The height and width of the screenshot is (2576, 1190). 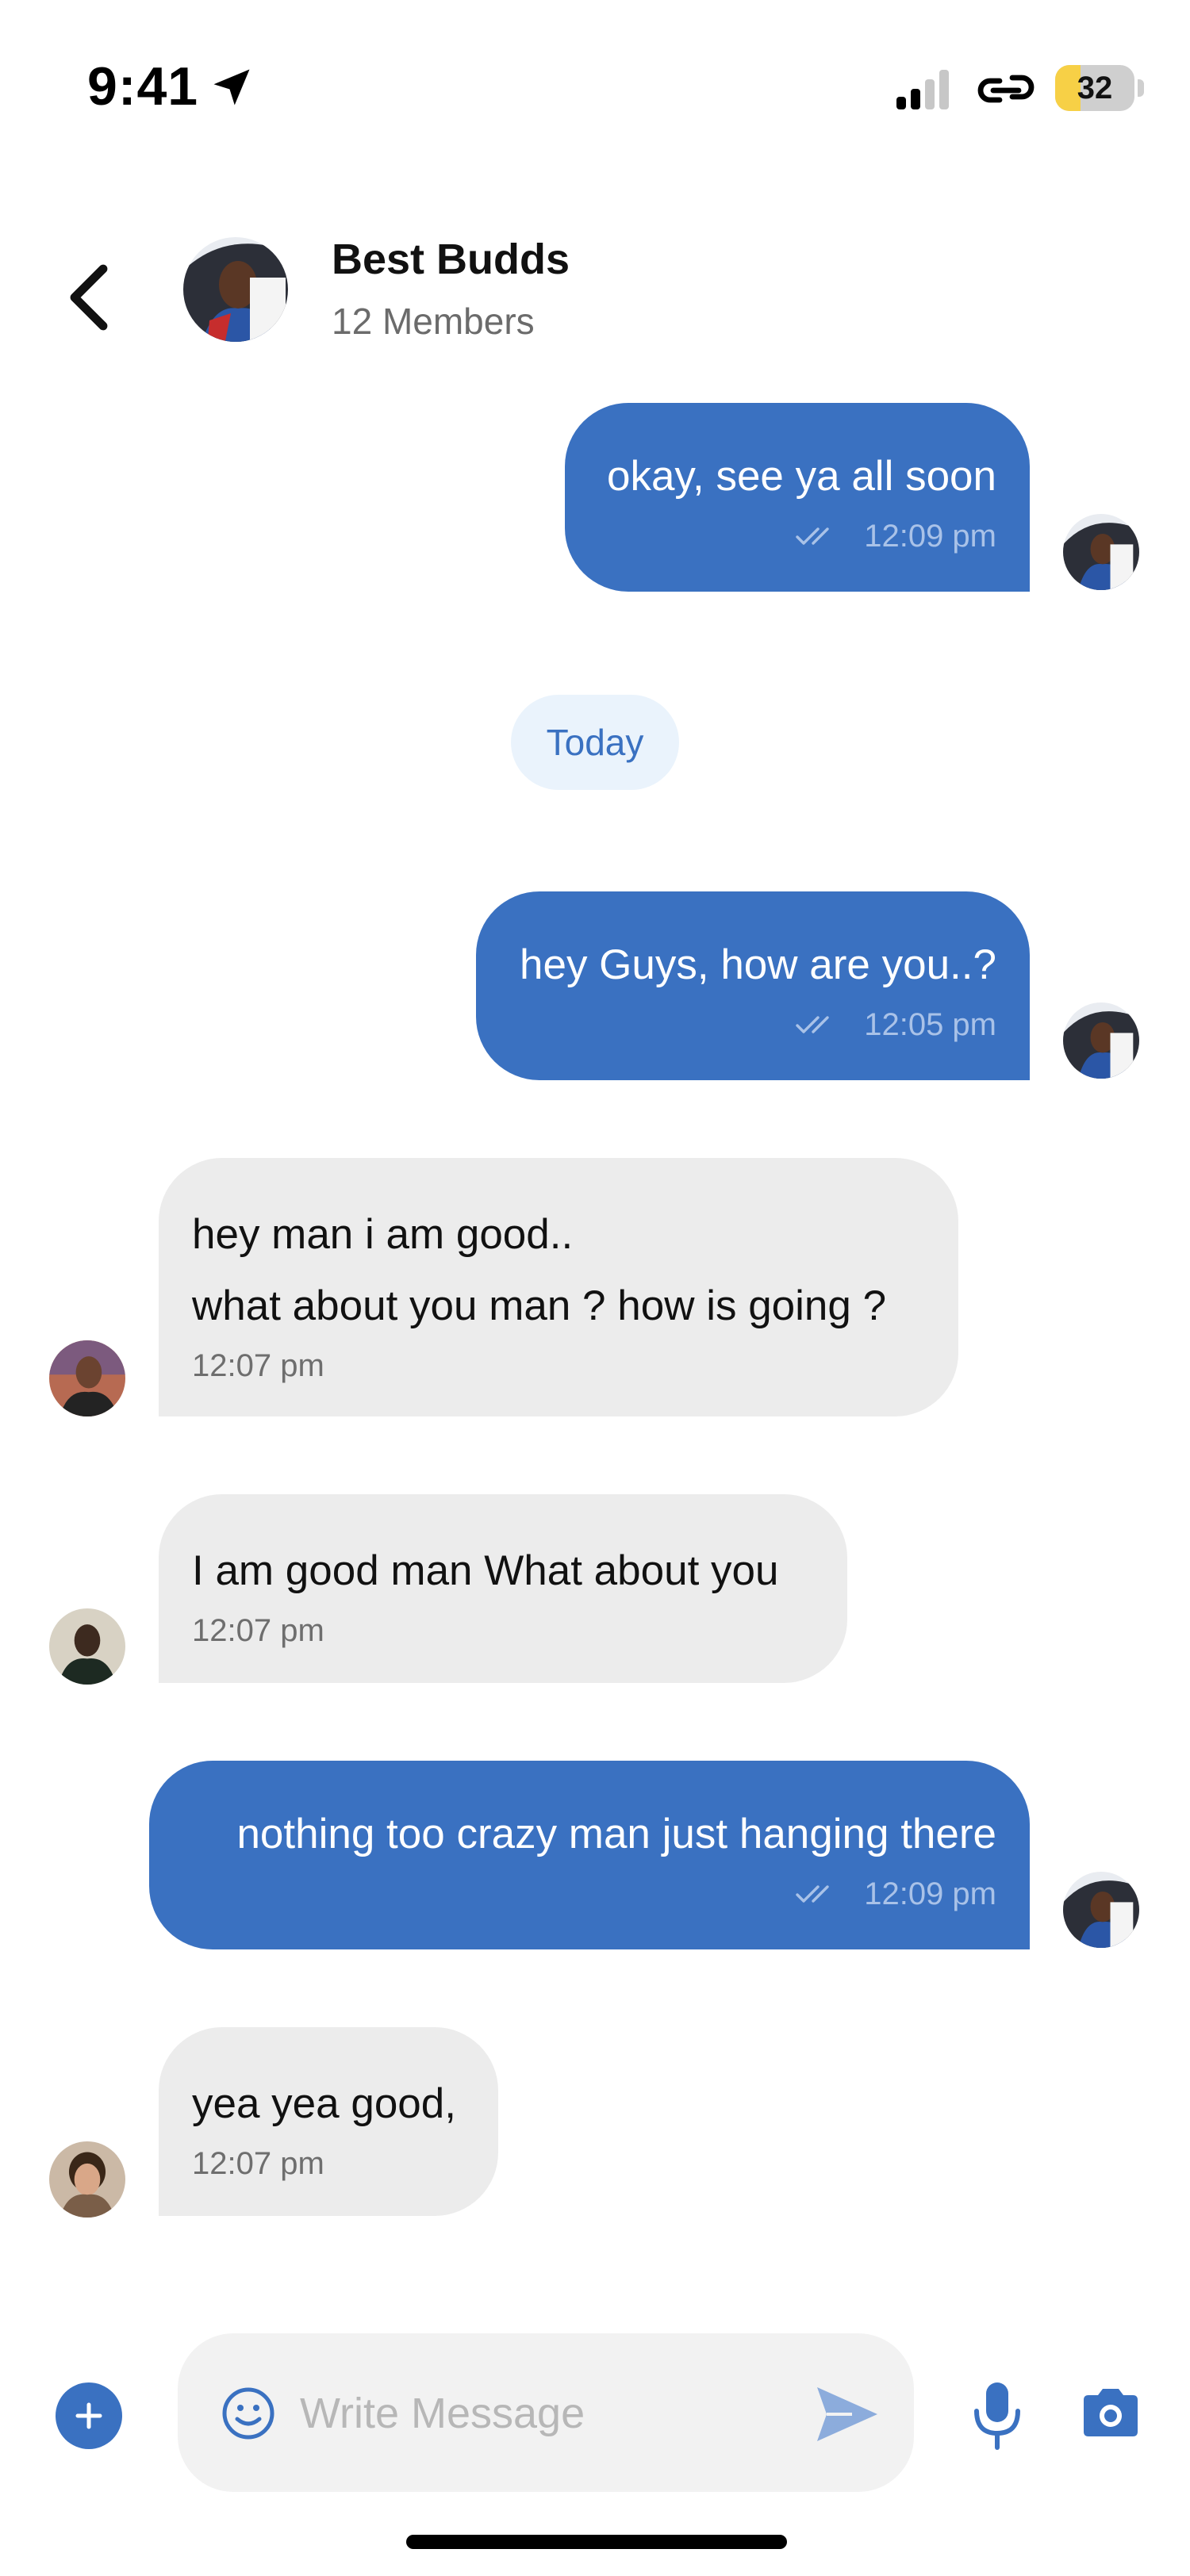 I want to click on message-time: 12:05 pm, so click(x=930, y=1025).